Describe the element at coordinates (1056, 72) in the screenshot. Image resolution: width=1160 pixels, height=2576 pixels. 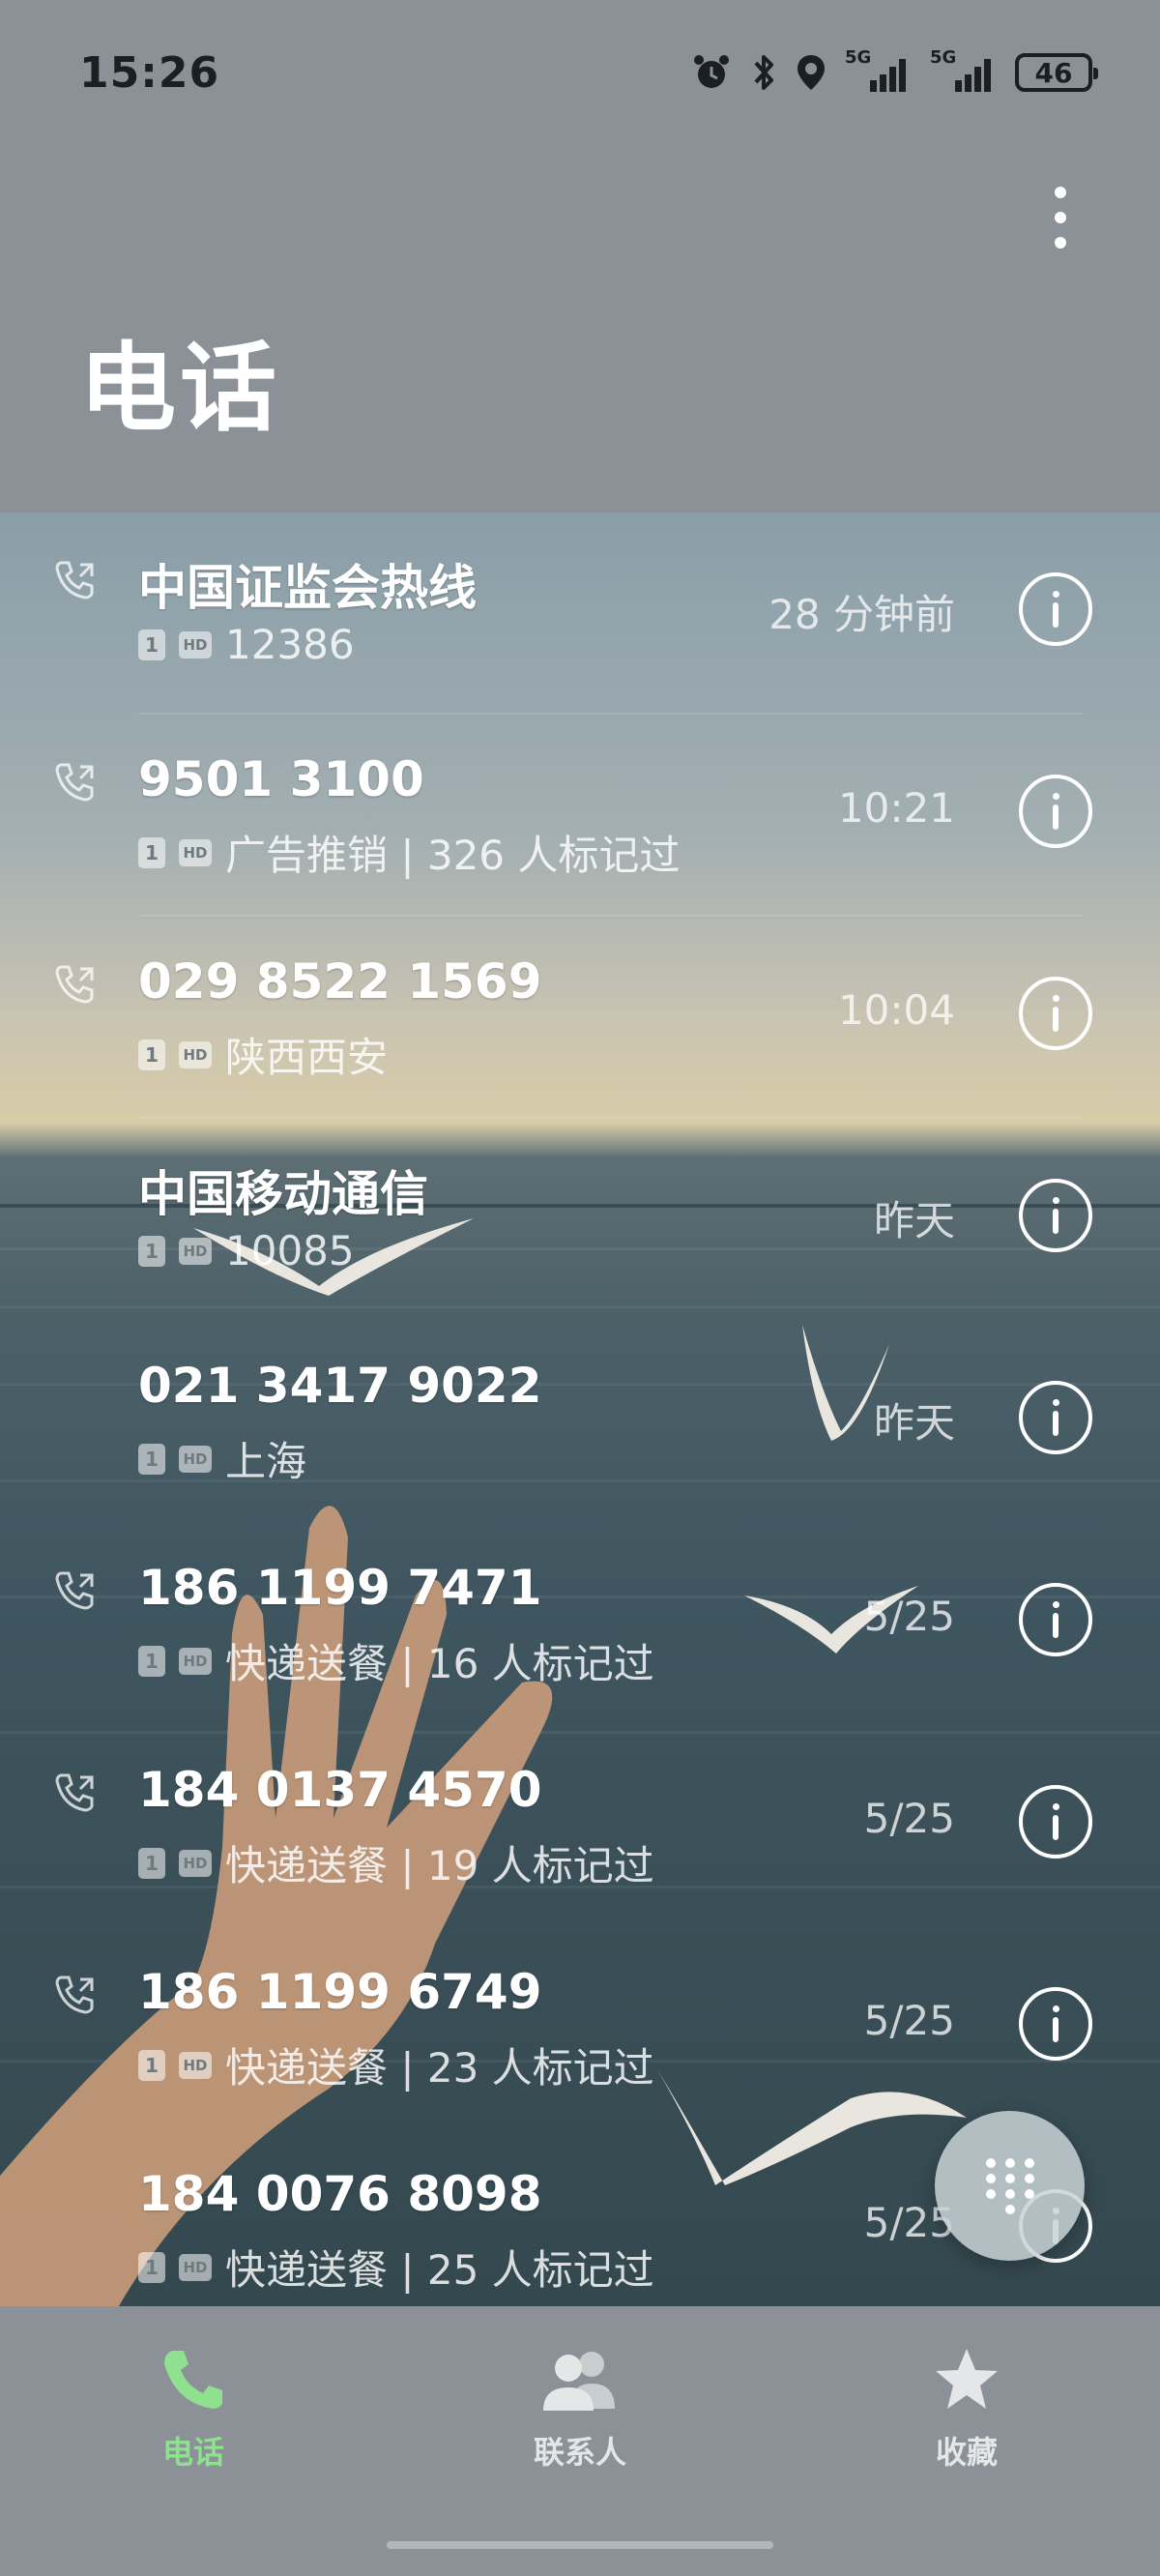
I see `battery-icon: 46` at that location.